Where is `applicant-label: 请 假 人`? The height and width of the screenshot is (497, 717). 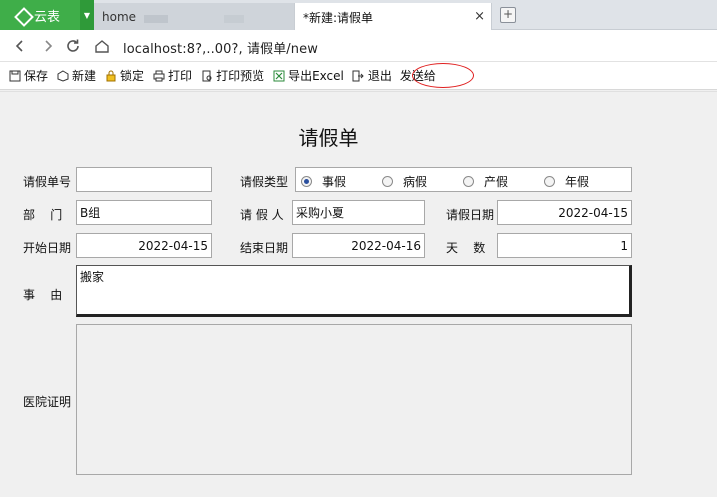
applicant-label: 请 假 人 is located at coordinates (262, 215).